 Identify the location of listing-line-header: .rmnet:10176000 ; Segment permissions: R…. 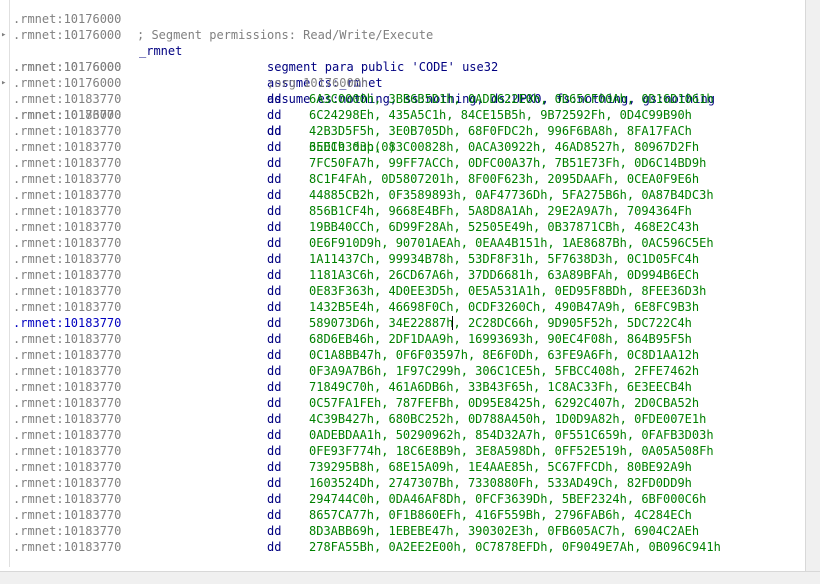
(403, 21).